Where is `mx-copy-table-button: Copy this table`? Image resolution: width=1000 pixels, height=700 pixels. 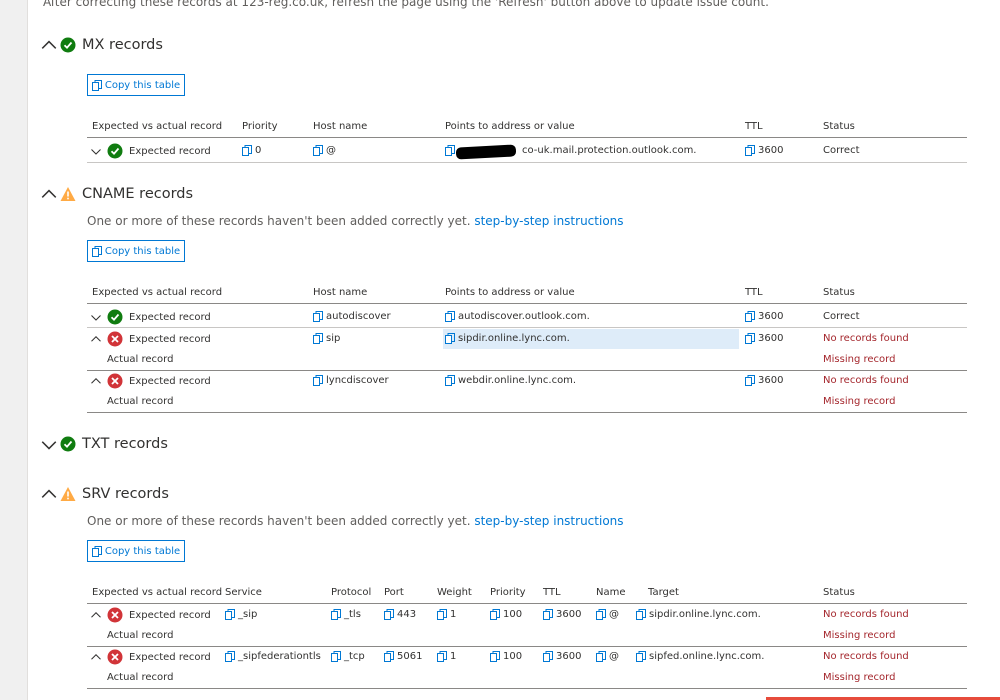 mx-copy-table-button: Copy this table is located at coordinates (136, 85).